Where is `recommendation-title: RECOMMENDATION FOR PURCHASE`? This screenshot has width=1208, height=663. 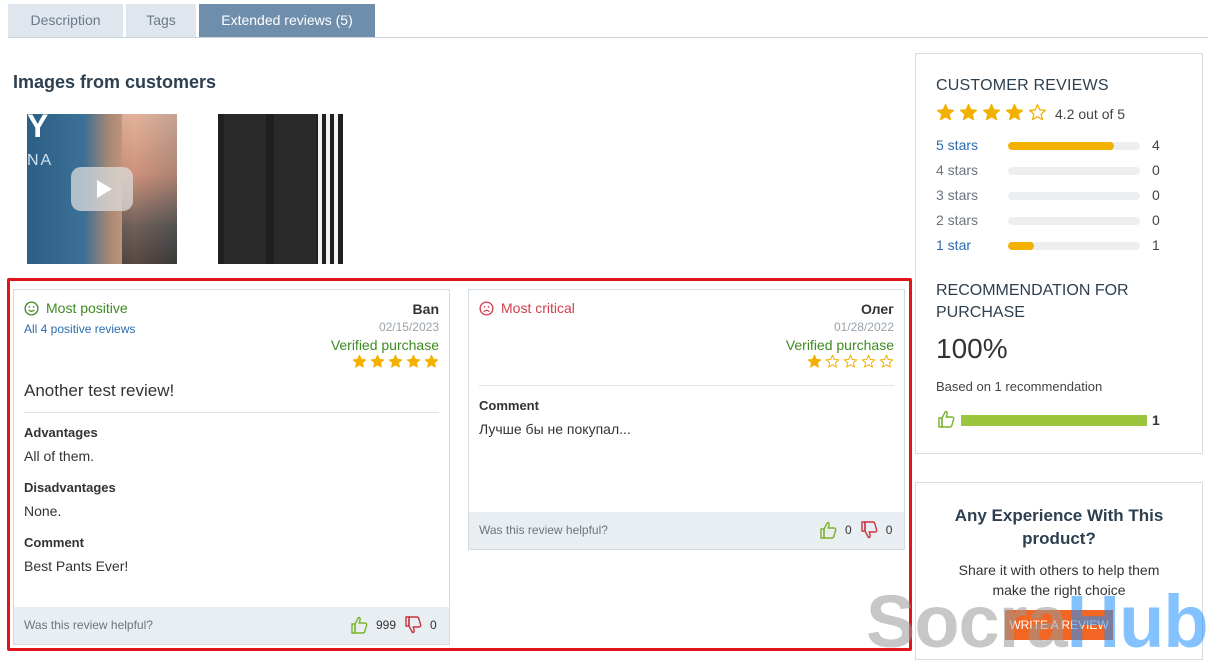 recommendation-title: RECOMMENDATION FOR PURCHASE is located at coordinates (1032, 301).